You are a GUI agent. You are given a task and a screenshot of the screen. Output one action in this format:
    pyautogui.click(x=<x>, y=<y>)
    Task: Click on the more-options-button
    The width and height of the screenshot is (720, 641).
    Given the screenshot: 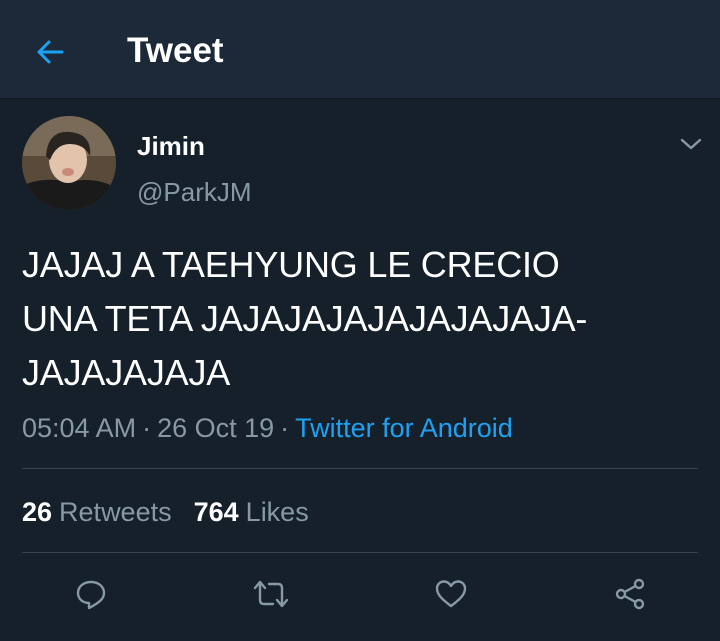 What is the action you would take?
    pyautogui.click(x=691, y=144)
    